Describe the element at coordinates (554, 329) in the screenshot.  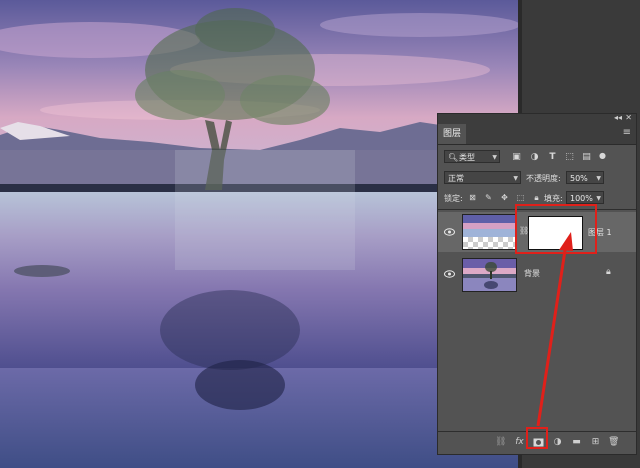
I see `annotation-arrow` at that location.